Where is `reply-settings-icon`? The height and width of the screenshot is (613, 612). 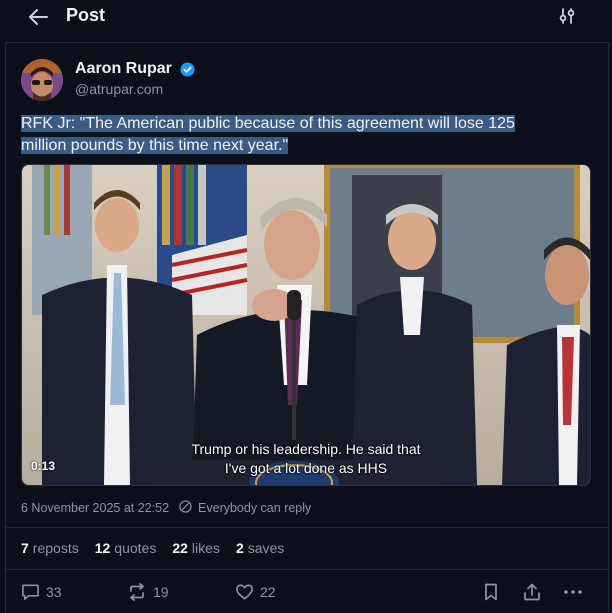
reply-settings-icon is located at coordinates (185, 508).